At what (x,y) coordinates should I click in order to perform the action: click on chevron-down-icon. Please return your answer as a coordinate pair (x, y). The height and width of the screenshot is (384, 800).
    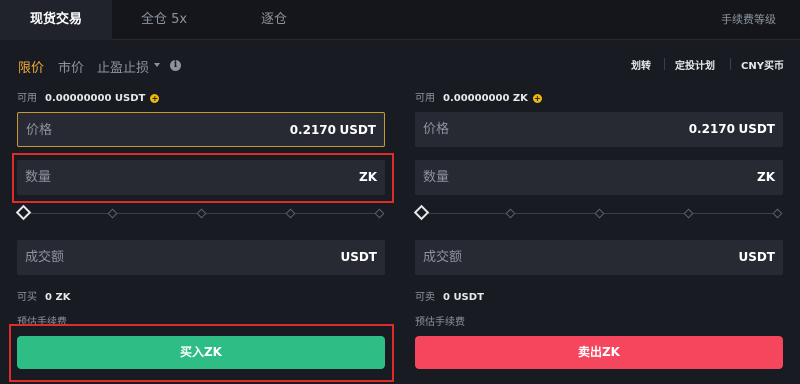
    Looking at the image, I should click on (157, 65).